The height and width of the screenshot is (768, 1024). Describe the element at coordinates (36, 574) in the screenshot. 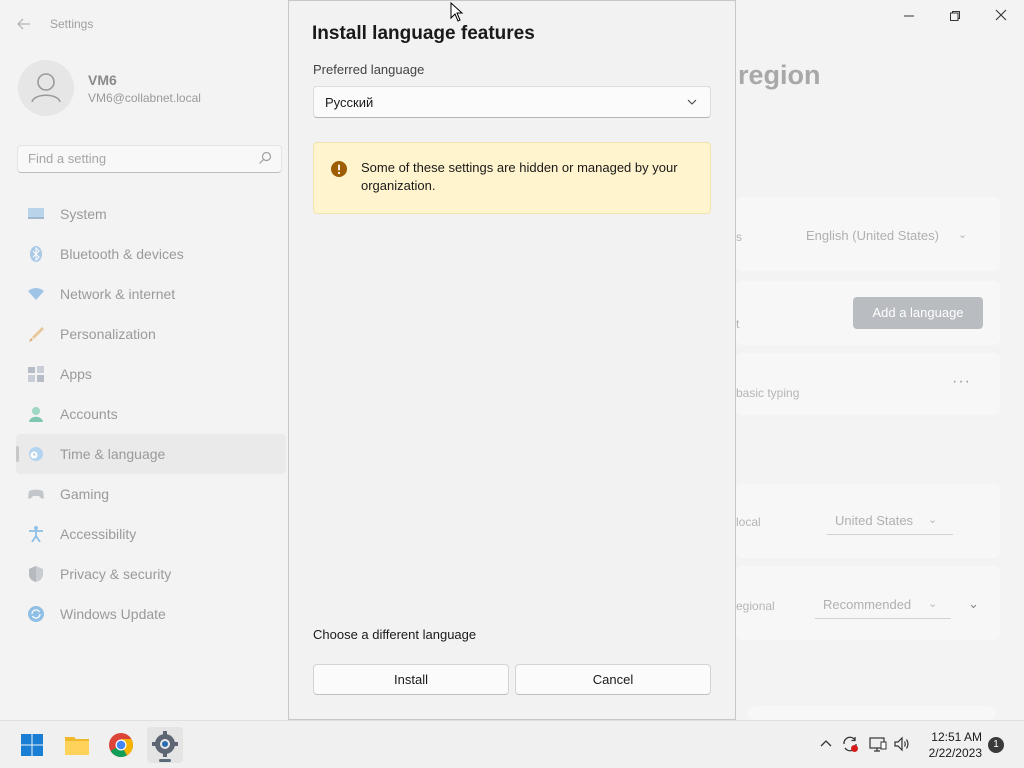

I see `shield-icon` at that location.